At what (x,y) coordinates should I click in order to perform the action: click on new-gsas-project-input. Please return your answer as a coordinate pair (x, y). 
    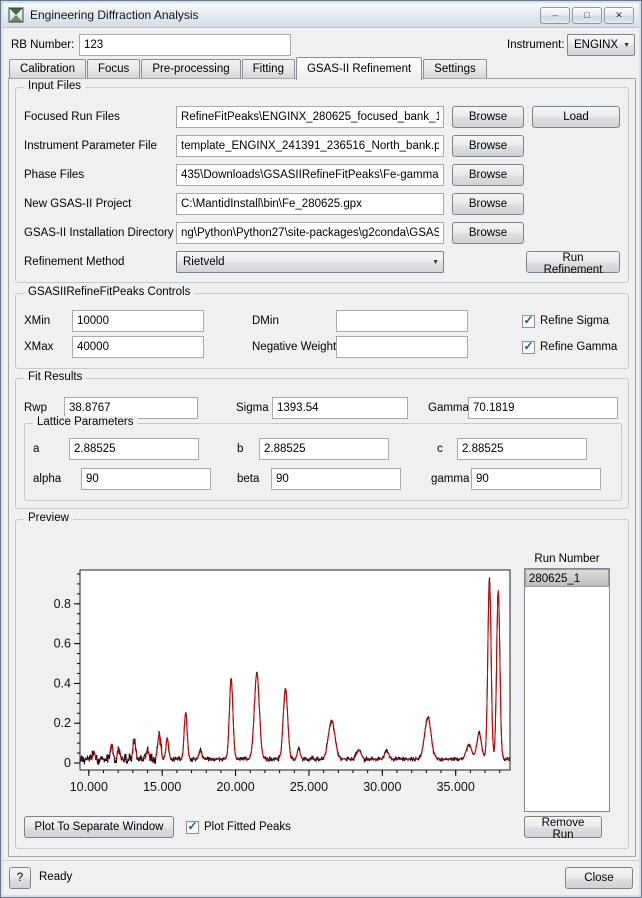
    Looking at the image, I should click on (310, 204).